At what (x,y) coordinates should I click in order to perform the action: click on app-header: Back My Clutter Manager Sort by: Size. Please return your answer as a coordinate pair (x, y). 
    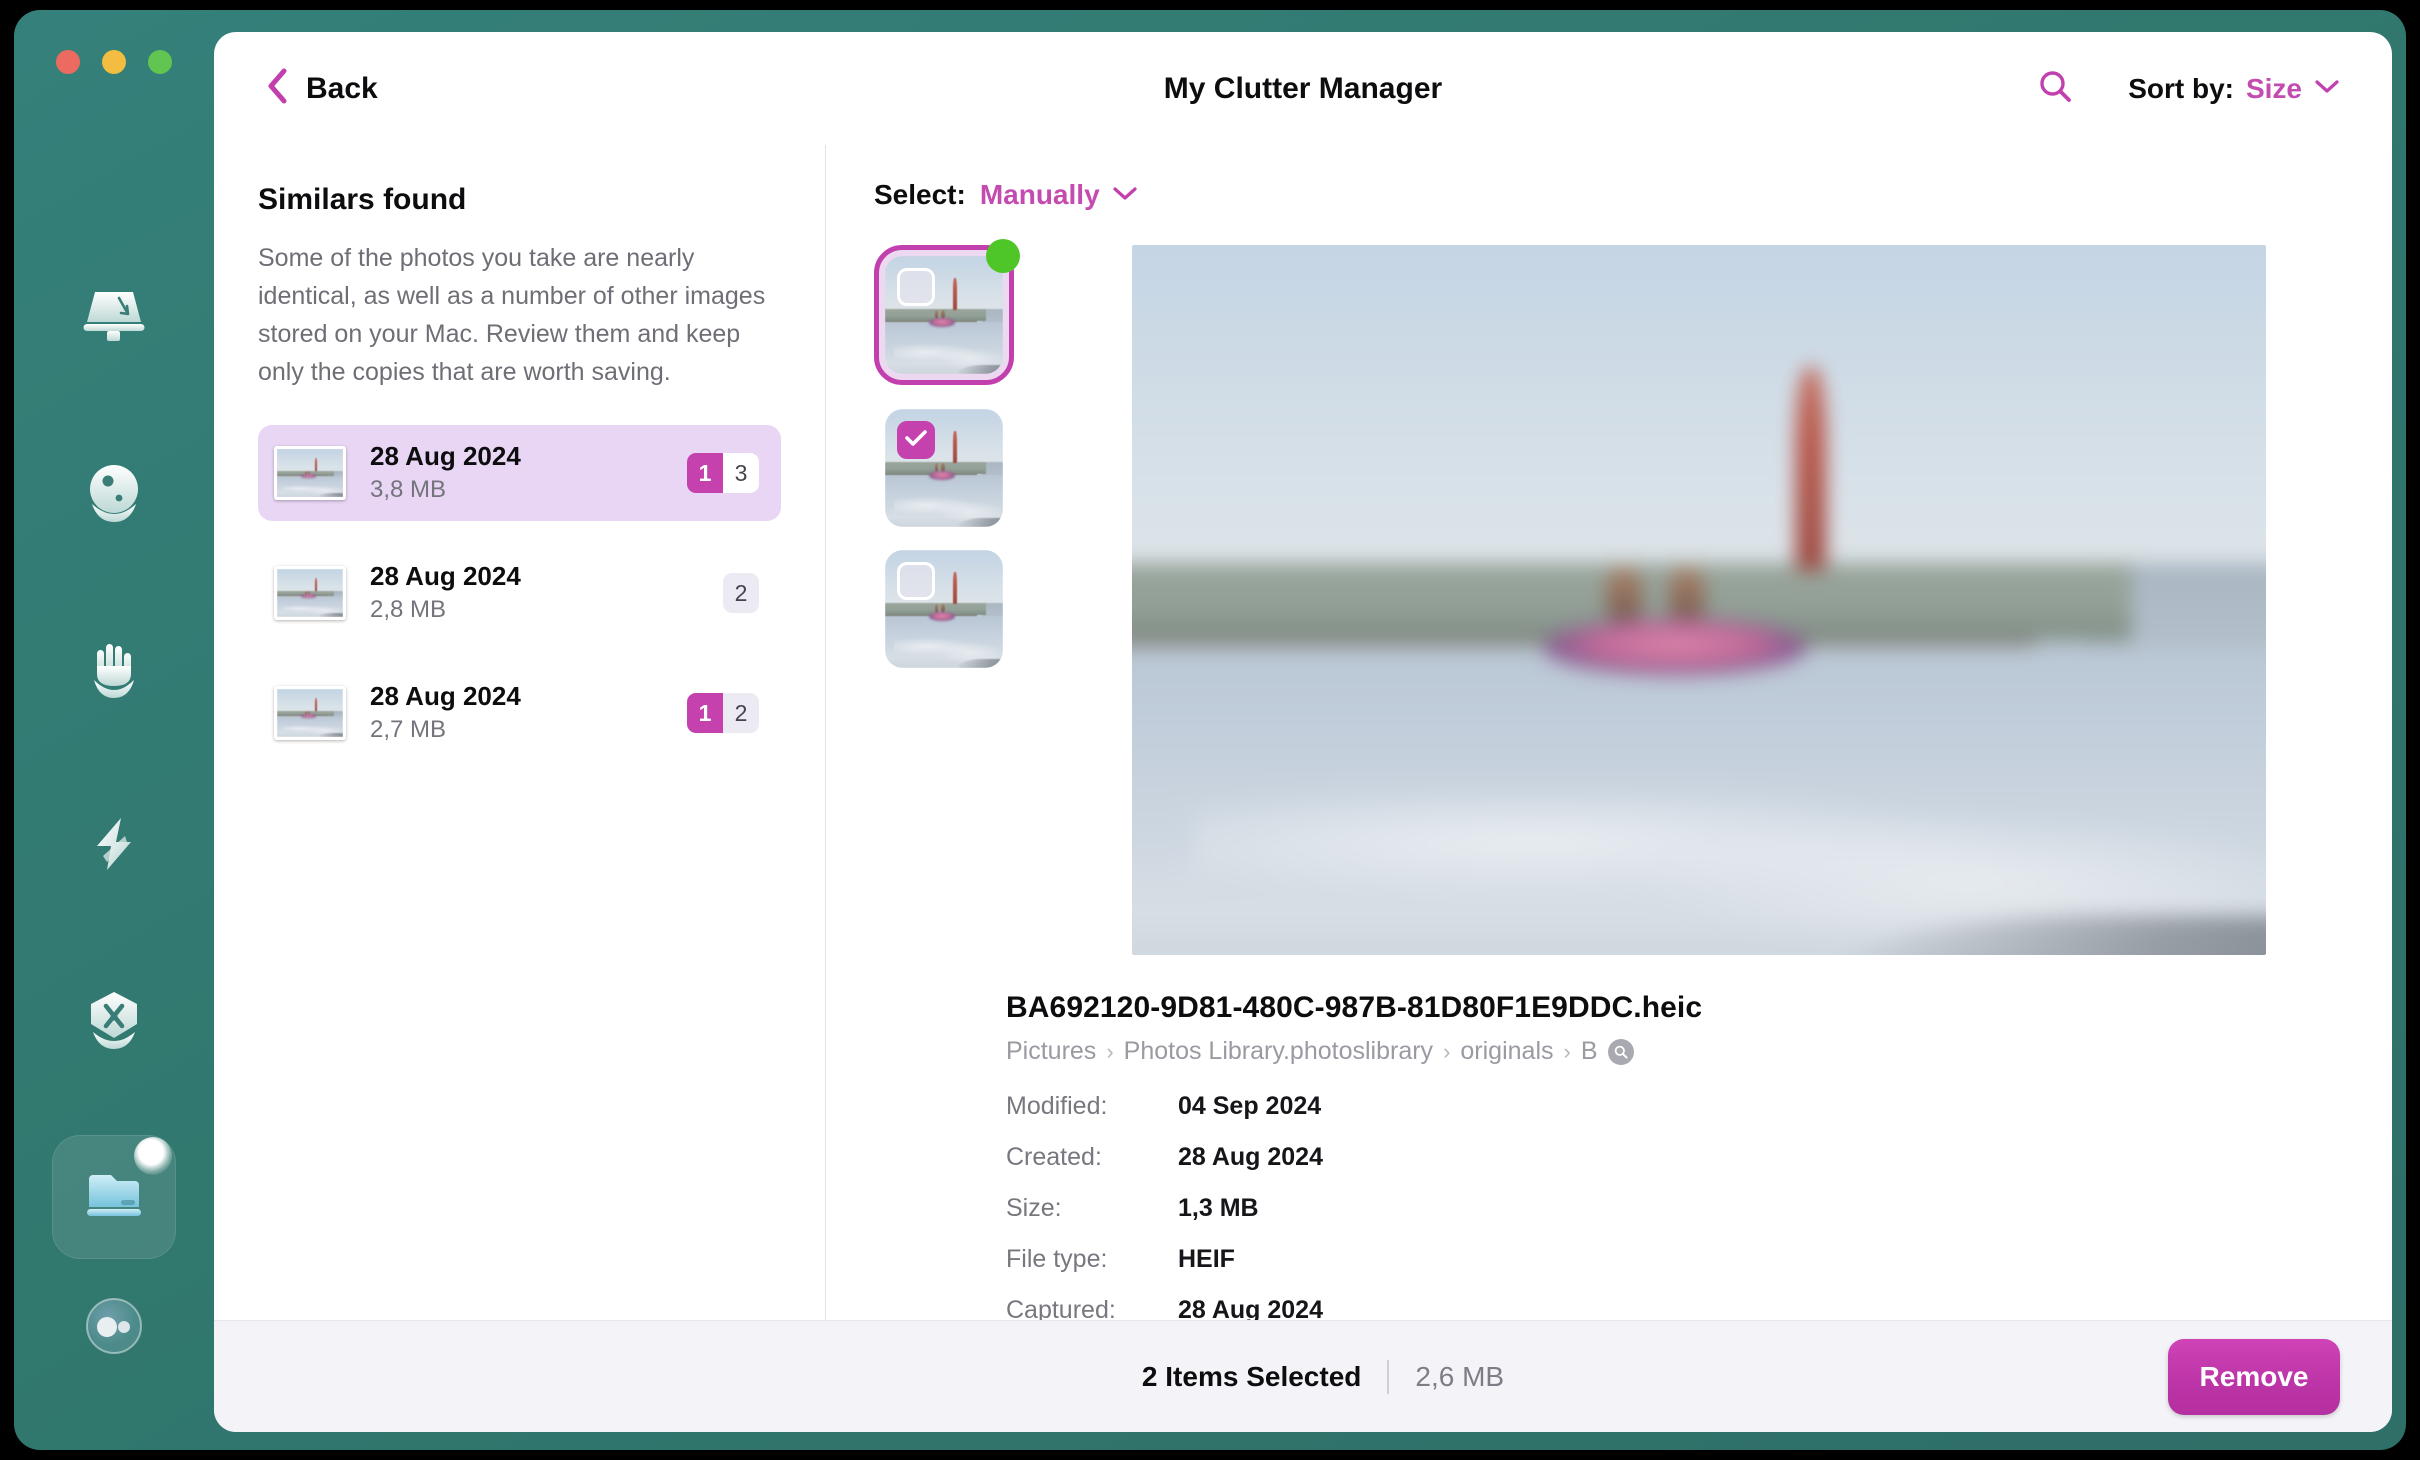
    Looking at the image, I should click on (1303, 88).